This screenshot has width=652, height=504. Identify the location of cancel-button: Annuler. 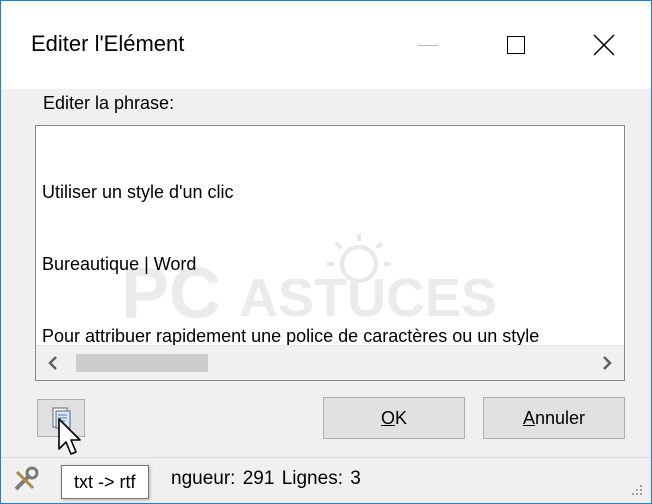
(554, 418).